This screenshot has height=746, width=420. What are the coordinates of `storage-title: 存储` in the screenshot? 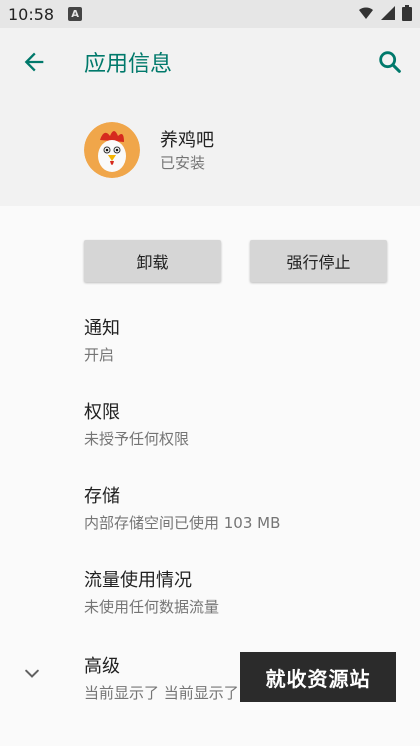 It's located at (102, 496).